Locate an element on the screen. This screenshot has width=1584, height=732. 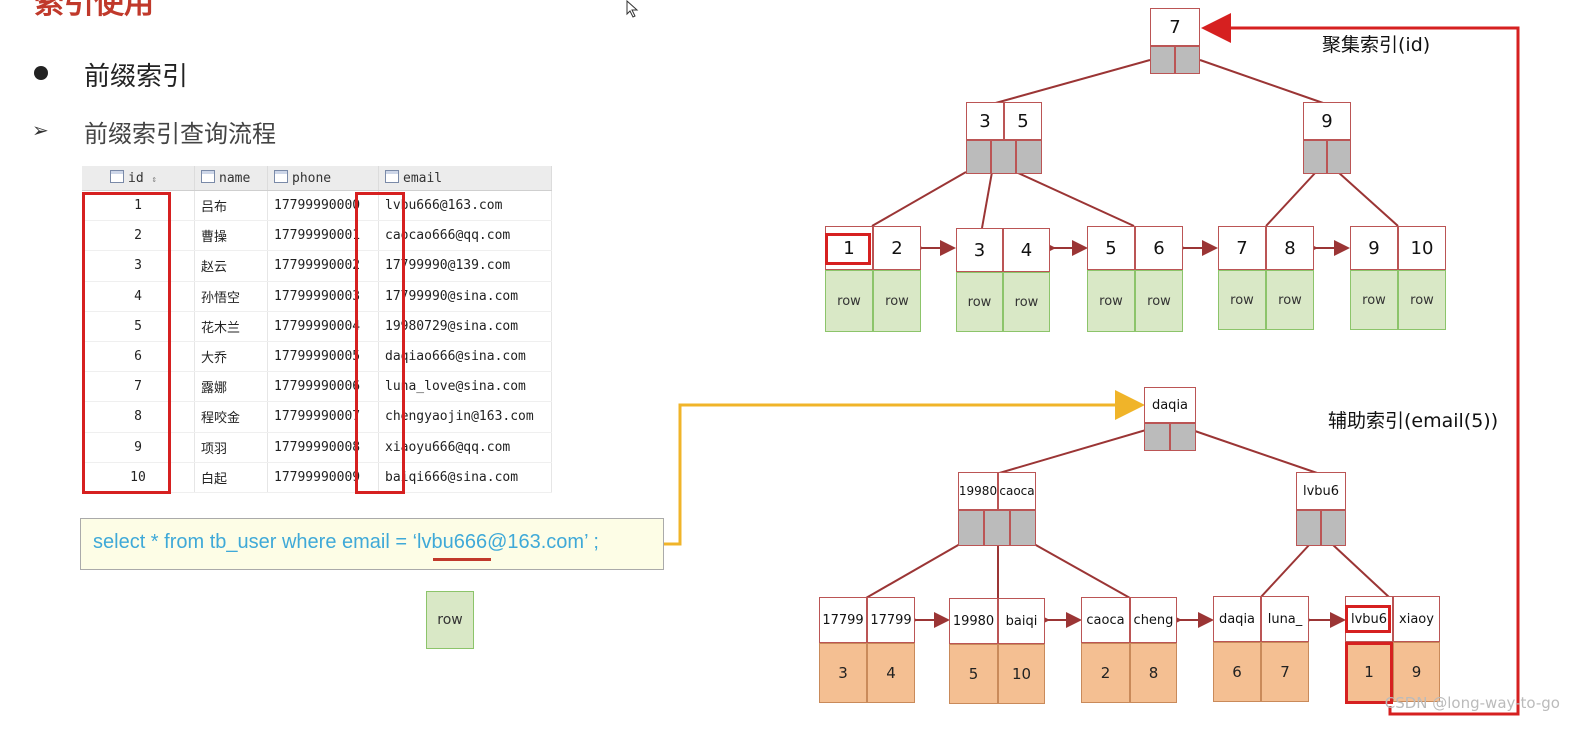
clustered-leaf-key: 5 is located at coordinates (1111, 248).